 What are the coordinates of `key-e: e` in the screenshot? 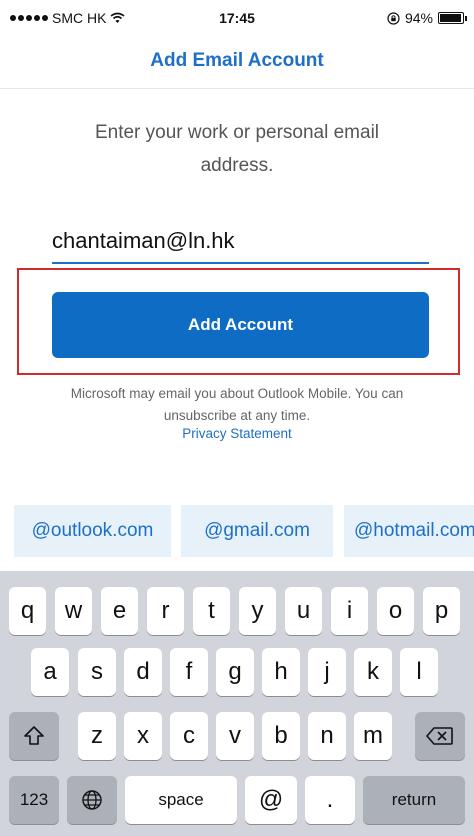 It's located at (119, 611).